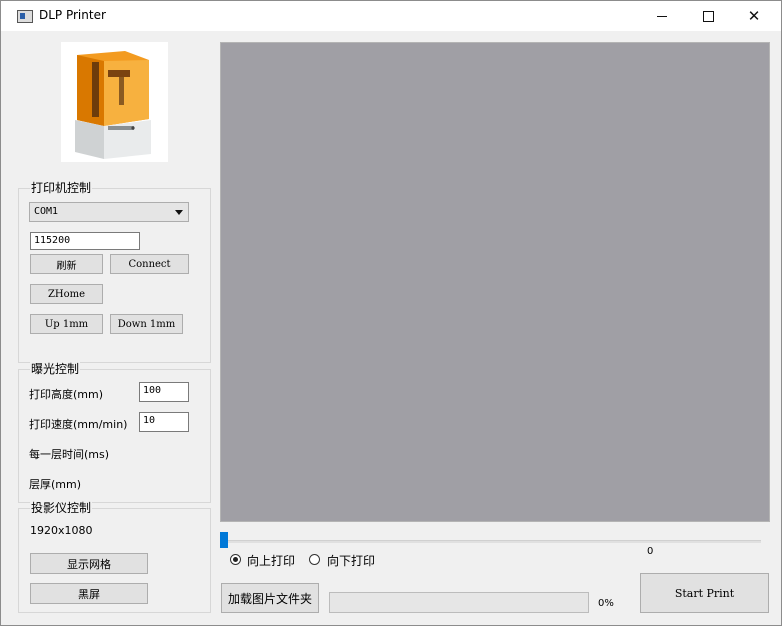  Describe the element at coordinates (271, 560) in the screenshot. I see `print-up-label: 向上打印` at that location.